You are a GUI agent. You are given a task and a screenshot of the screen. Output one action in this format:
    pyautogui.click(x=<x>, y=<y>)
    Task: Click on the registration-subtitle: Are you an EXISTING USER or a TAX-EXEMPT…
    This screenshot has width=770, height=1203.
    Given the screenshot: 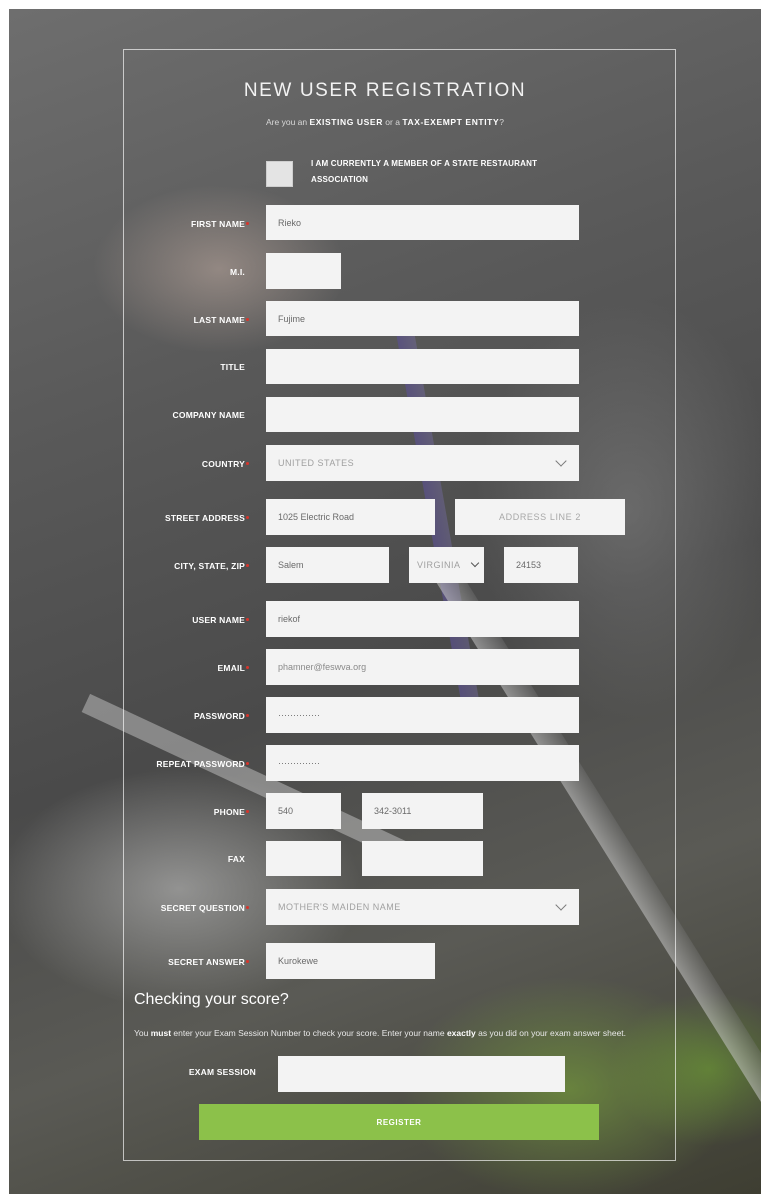 What is the action you would take?
    pyautogui.click(x=385, y=122)
    